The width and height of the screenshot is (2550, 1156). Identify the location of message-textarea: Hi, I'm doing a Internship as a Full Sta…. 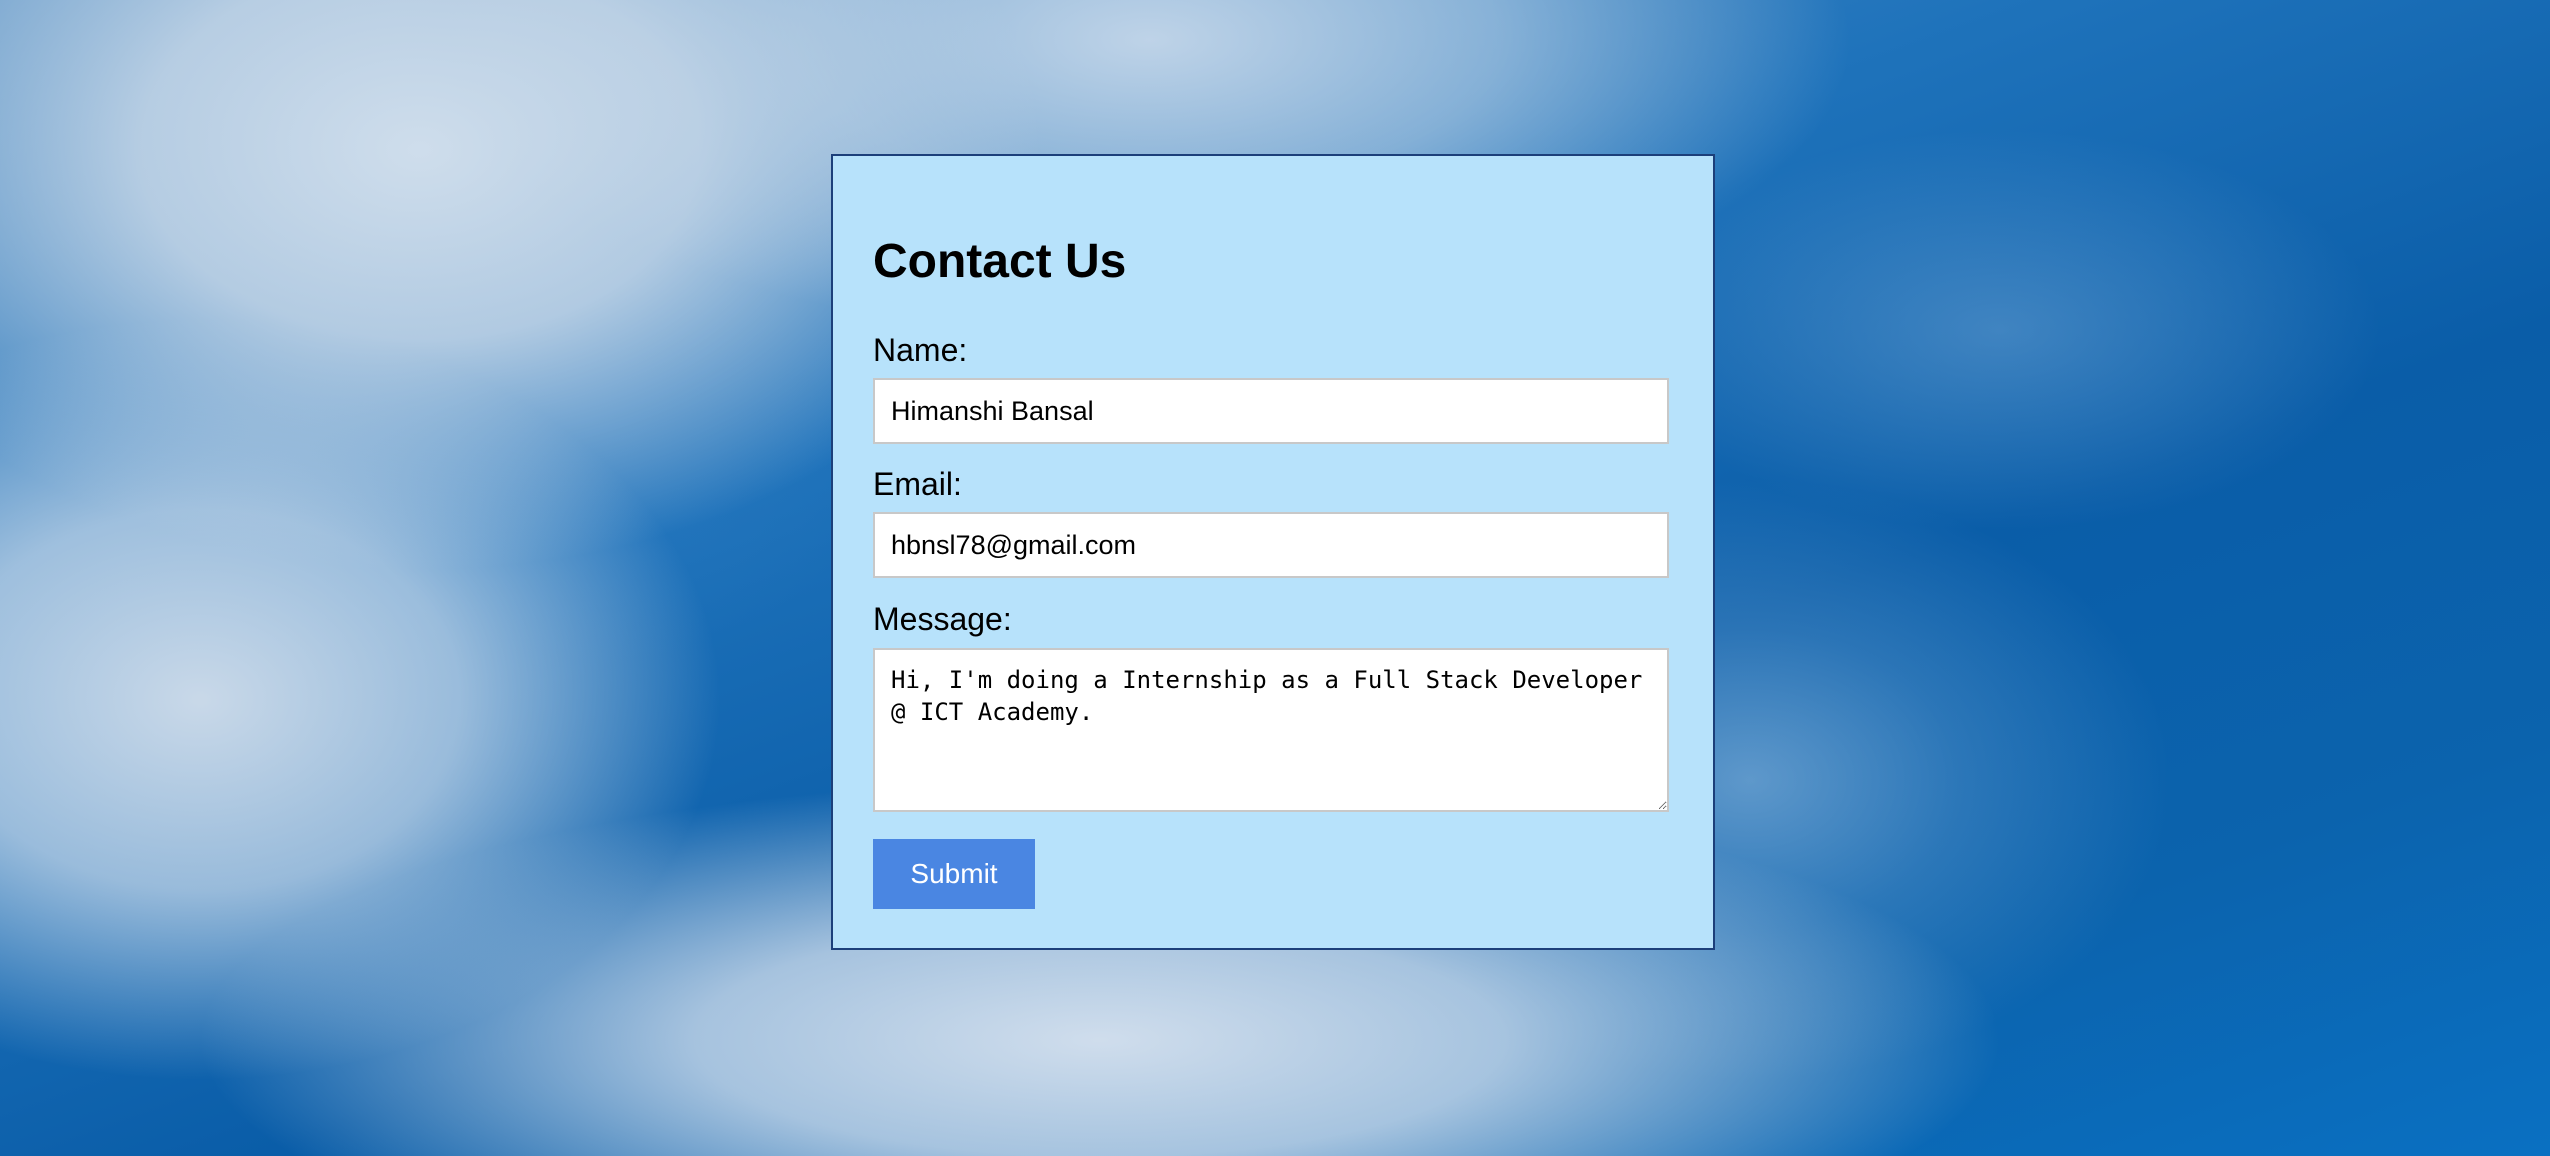
(1271, 730).